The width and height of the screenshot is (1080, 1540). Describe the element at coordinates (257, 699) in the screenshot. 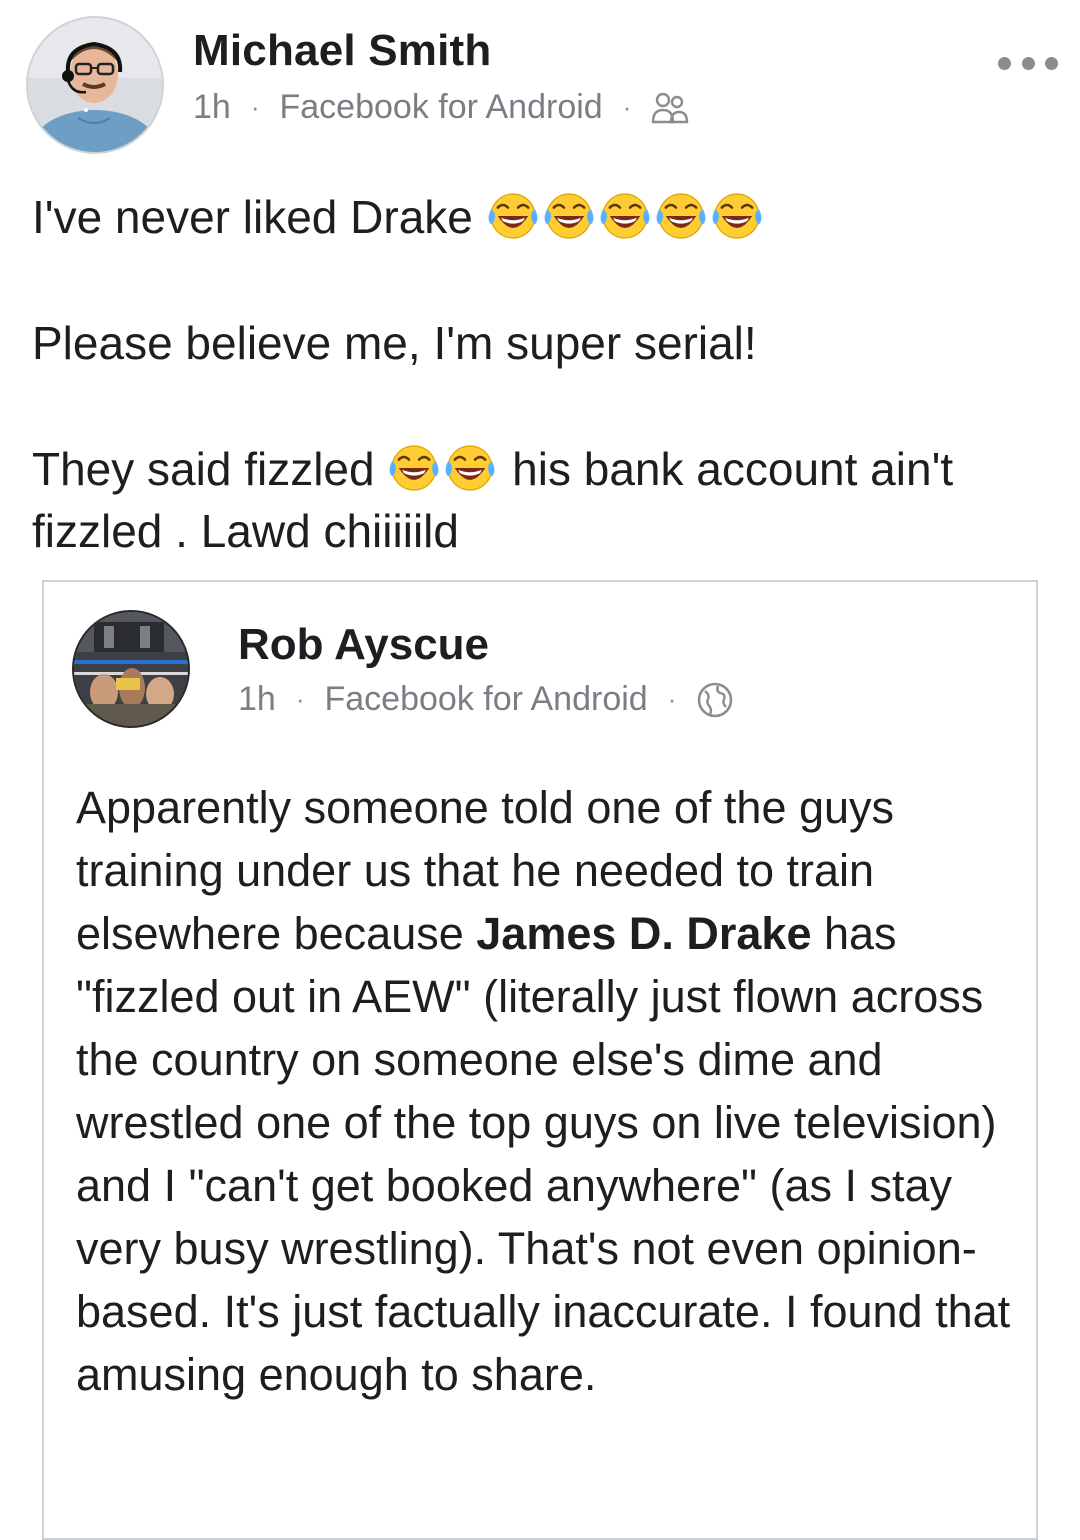

I see `shared-post-time: 1h` at that location.